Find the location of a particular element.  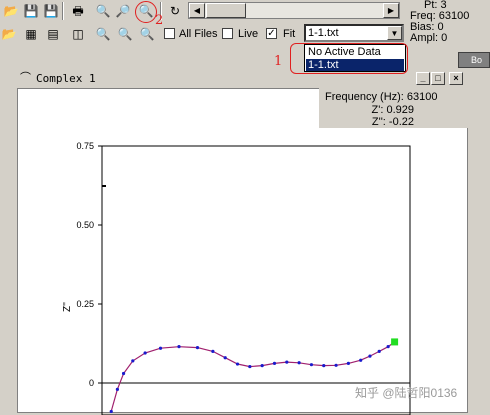

y-tick-label: 0.50 is located at coordinates (85, 225).